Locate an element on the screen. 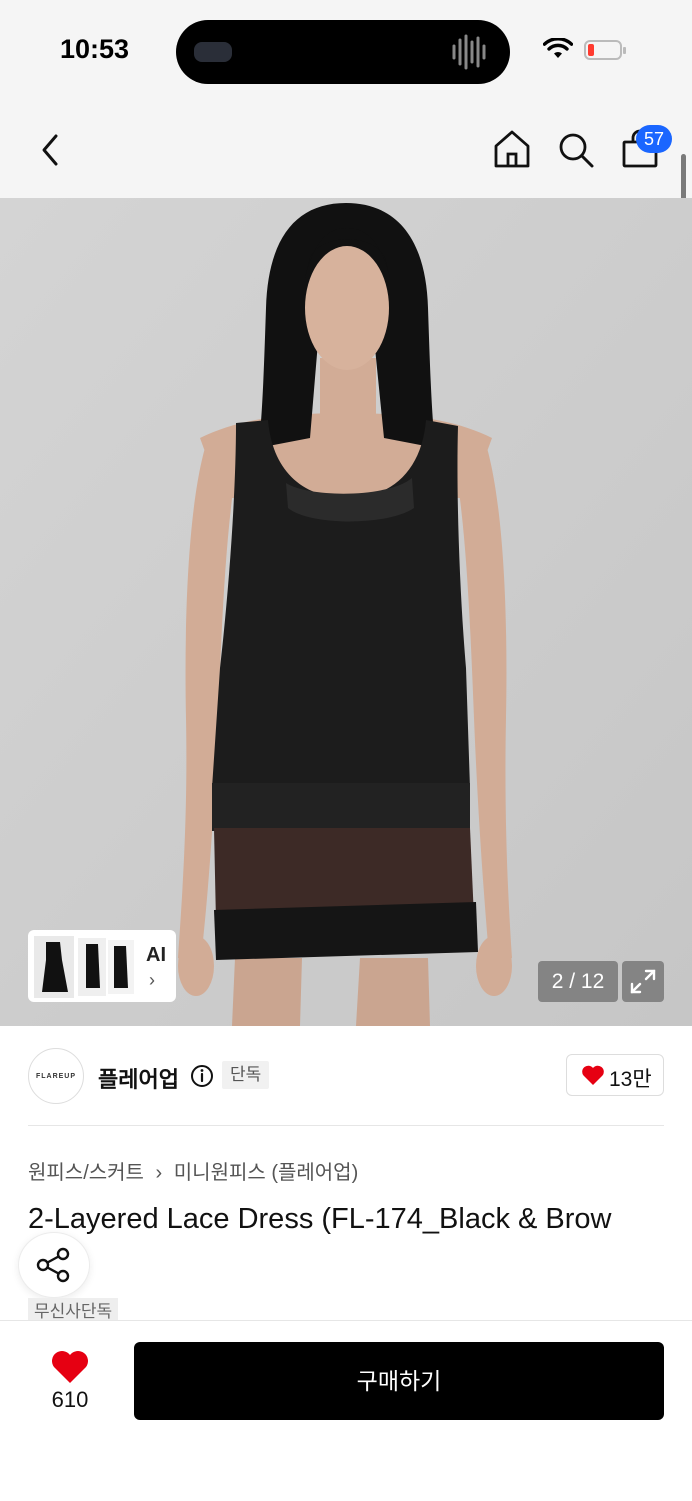 Image resolution: width=692 pixels, height=1501 pixels. bottom-action-bar: 610 구매하기 is located at coordinates (346, 1410).